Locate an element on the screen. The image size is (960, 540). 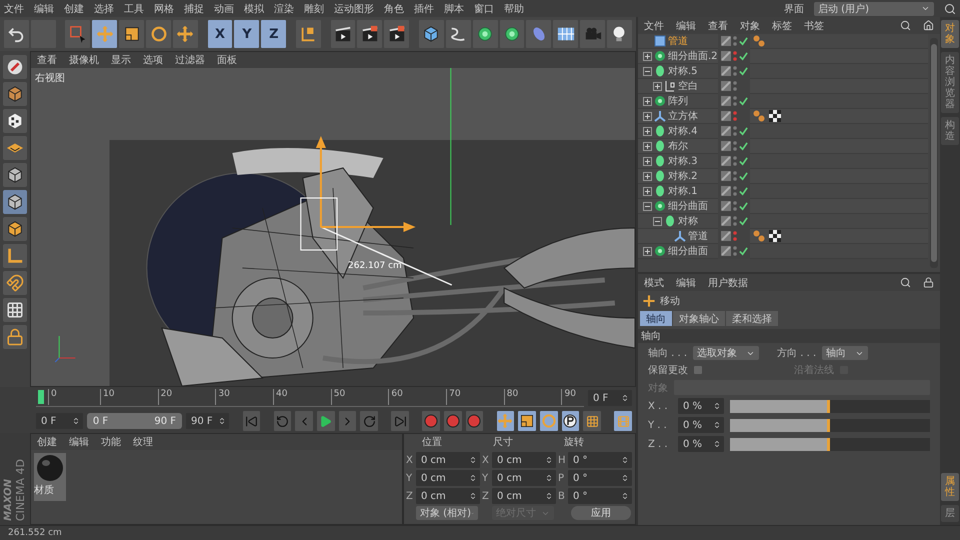
coordinate-mode-dropdown: 对象 (相对) is located at coordinates (447, 513).